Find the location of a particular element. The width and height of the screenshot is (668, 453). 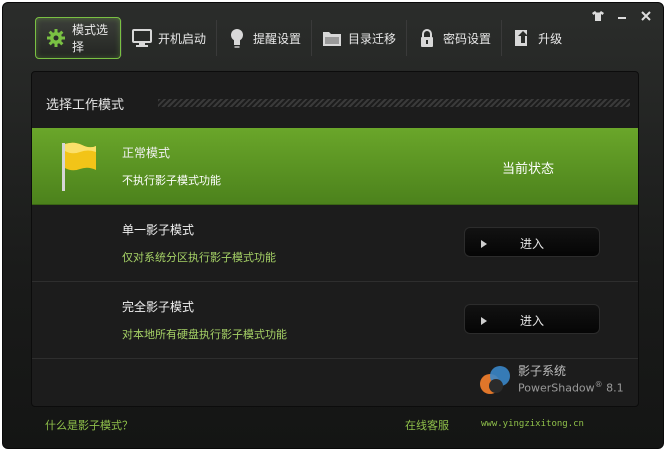

brand-product: PowerShadow® 8.1 is located at coordinates (571, 387).